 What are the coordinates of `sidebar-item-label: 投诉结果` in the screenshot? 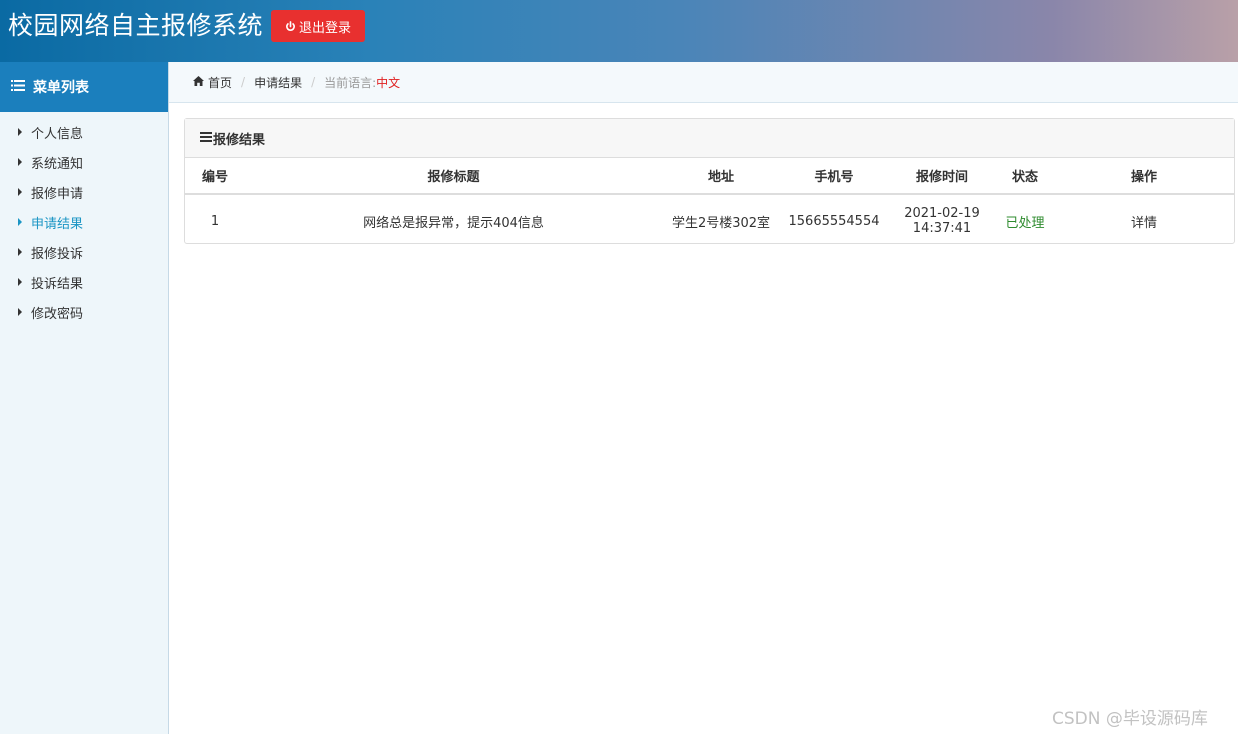 It's located at (57, 284).